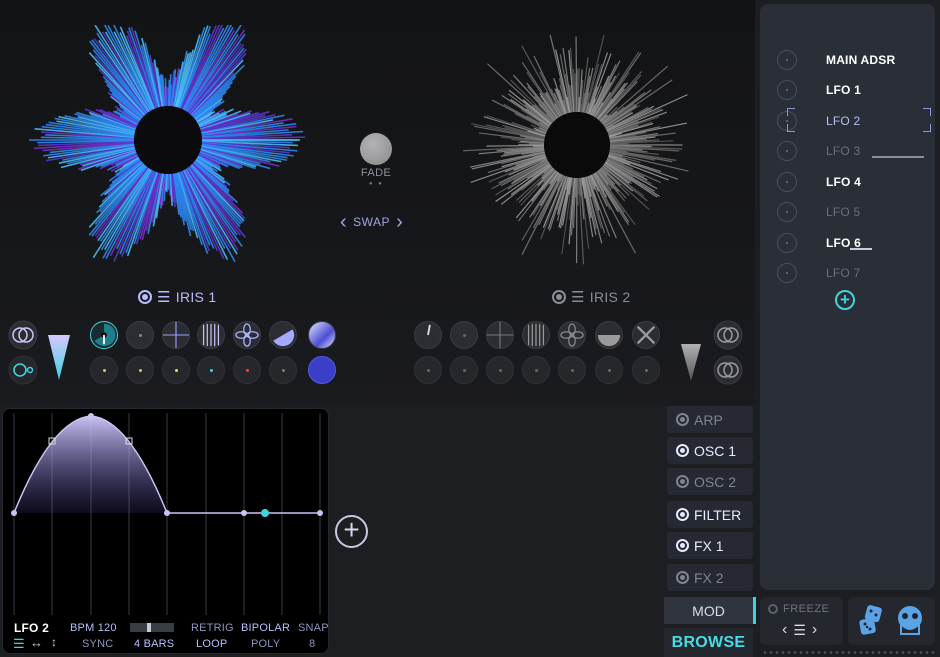  I want to click on iris-1-spin-knob, so click(104, 335).